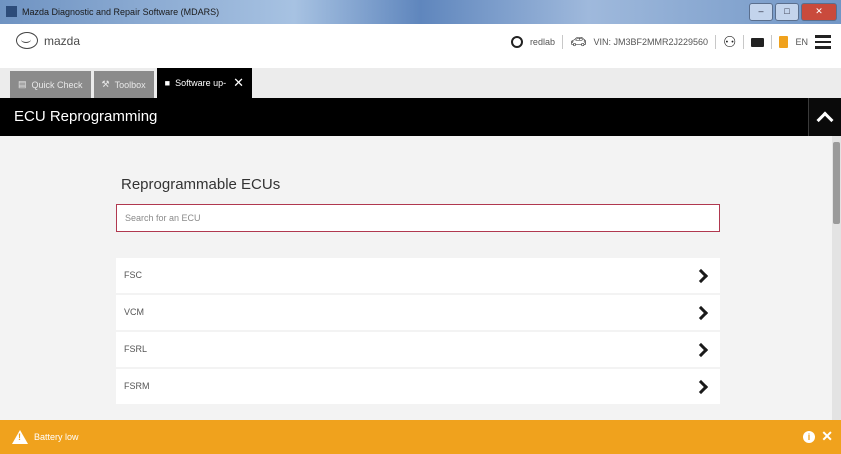 This screenshot has width=841, height=454. I want to click on tab-toolbox: ⚒ Toolbox, so click(123, 84).